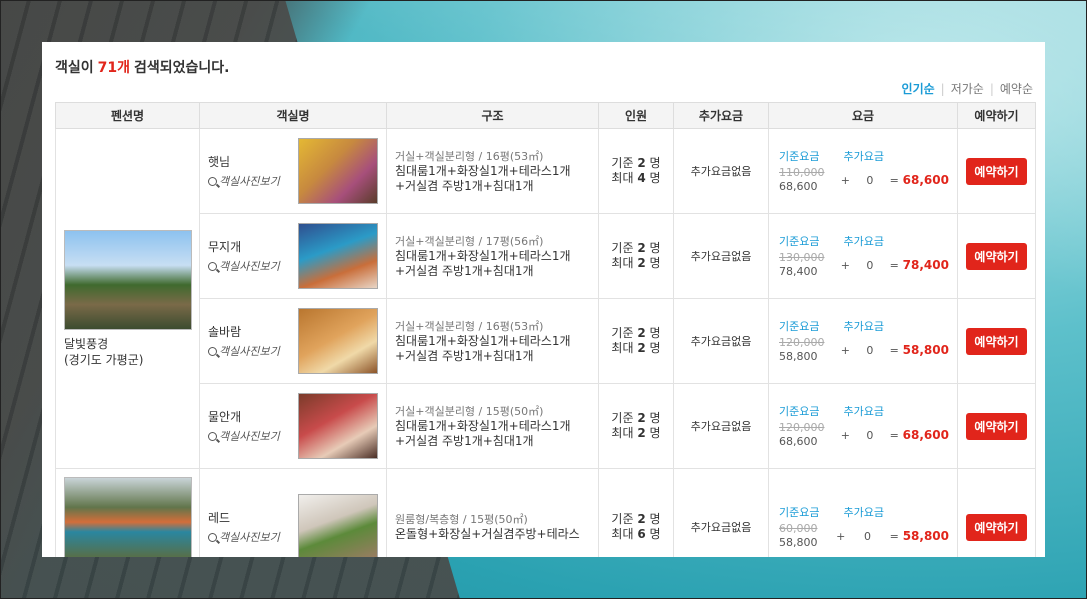 The height and width of the screenshot is (599, 1087). Describe the element at coordinates (293, 256) in the screenshot. I see `room-cell: 무지개 객실사진보기` at that location.